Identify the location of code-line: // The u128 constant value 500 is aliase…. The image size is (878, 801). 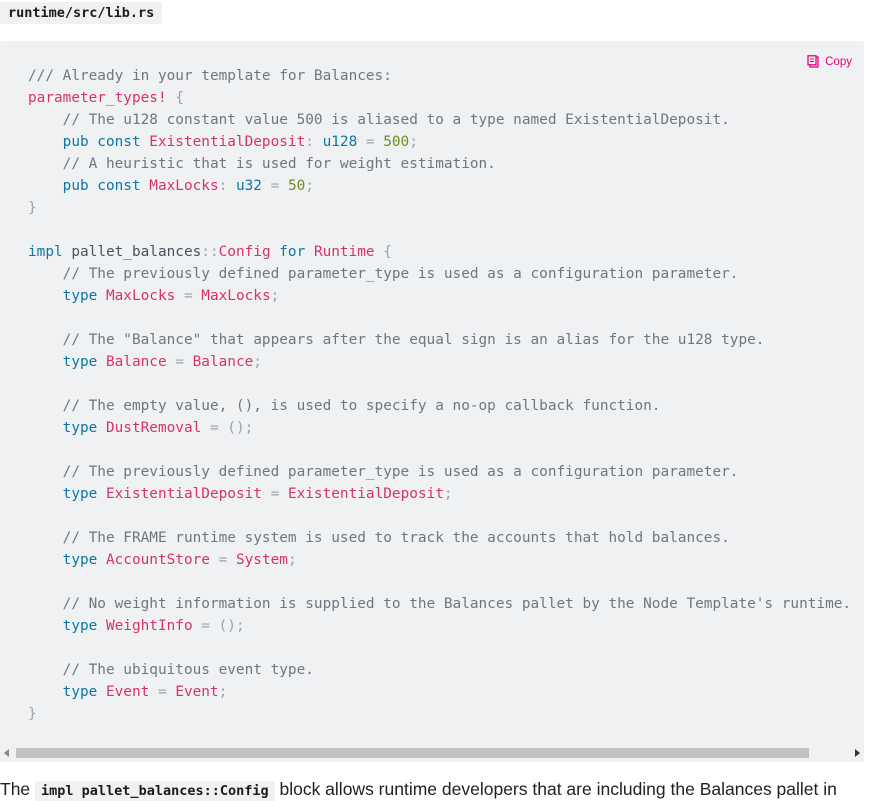
(446, 120).